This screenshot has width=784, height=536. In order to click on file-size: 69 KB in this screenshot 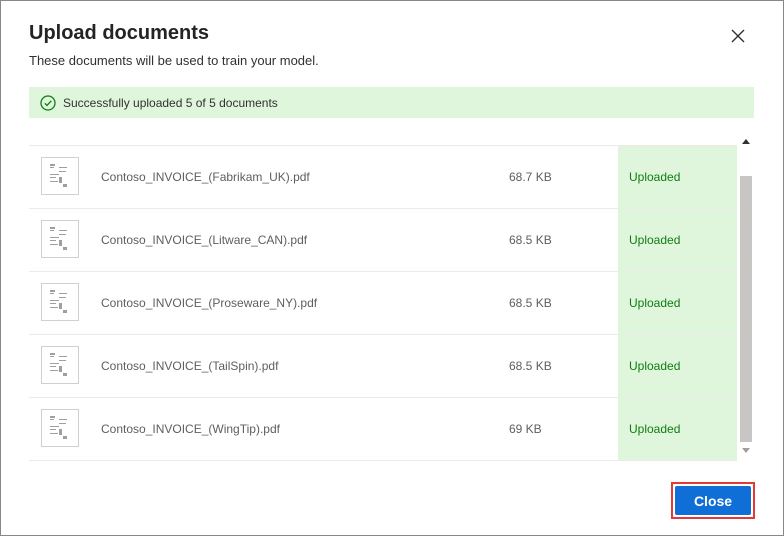, I will do `click(525, 429)`.